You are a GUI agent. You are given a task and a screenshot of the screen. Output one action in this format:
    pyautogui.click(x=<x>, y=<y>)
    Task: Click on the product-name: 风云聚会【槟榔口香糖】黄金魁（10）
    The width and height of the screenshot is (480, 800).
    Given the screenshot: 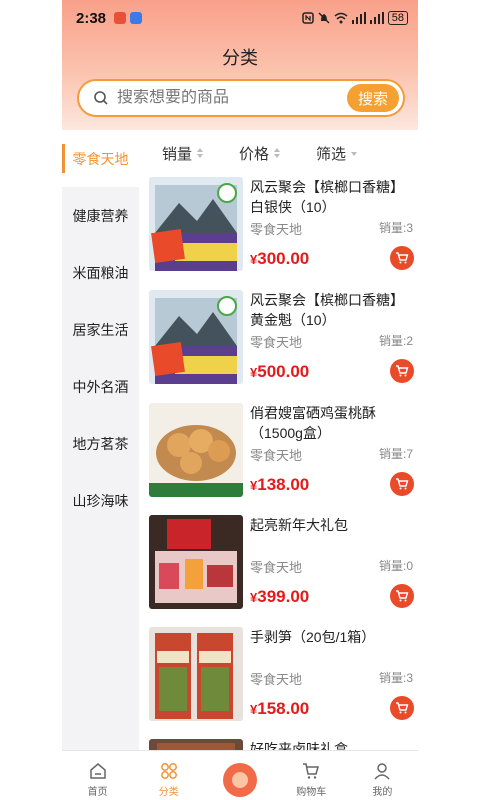 What is the action you would take?
    pyautogui.click(x=332, y=310)
    